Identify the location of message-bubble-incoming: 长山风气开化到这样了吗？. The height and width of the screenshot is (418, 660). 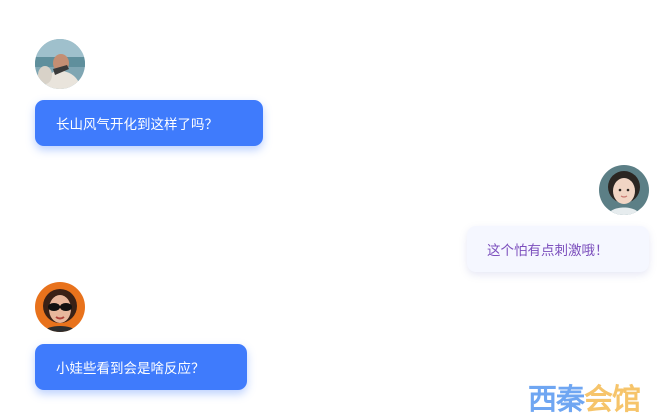
(149, 123).